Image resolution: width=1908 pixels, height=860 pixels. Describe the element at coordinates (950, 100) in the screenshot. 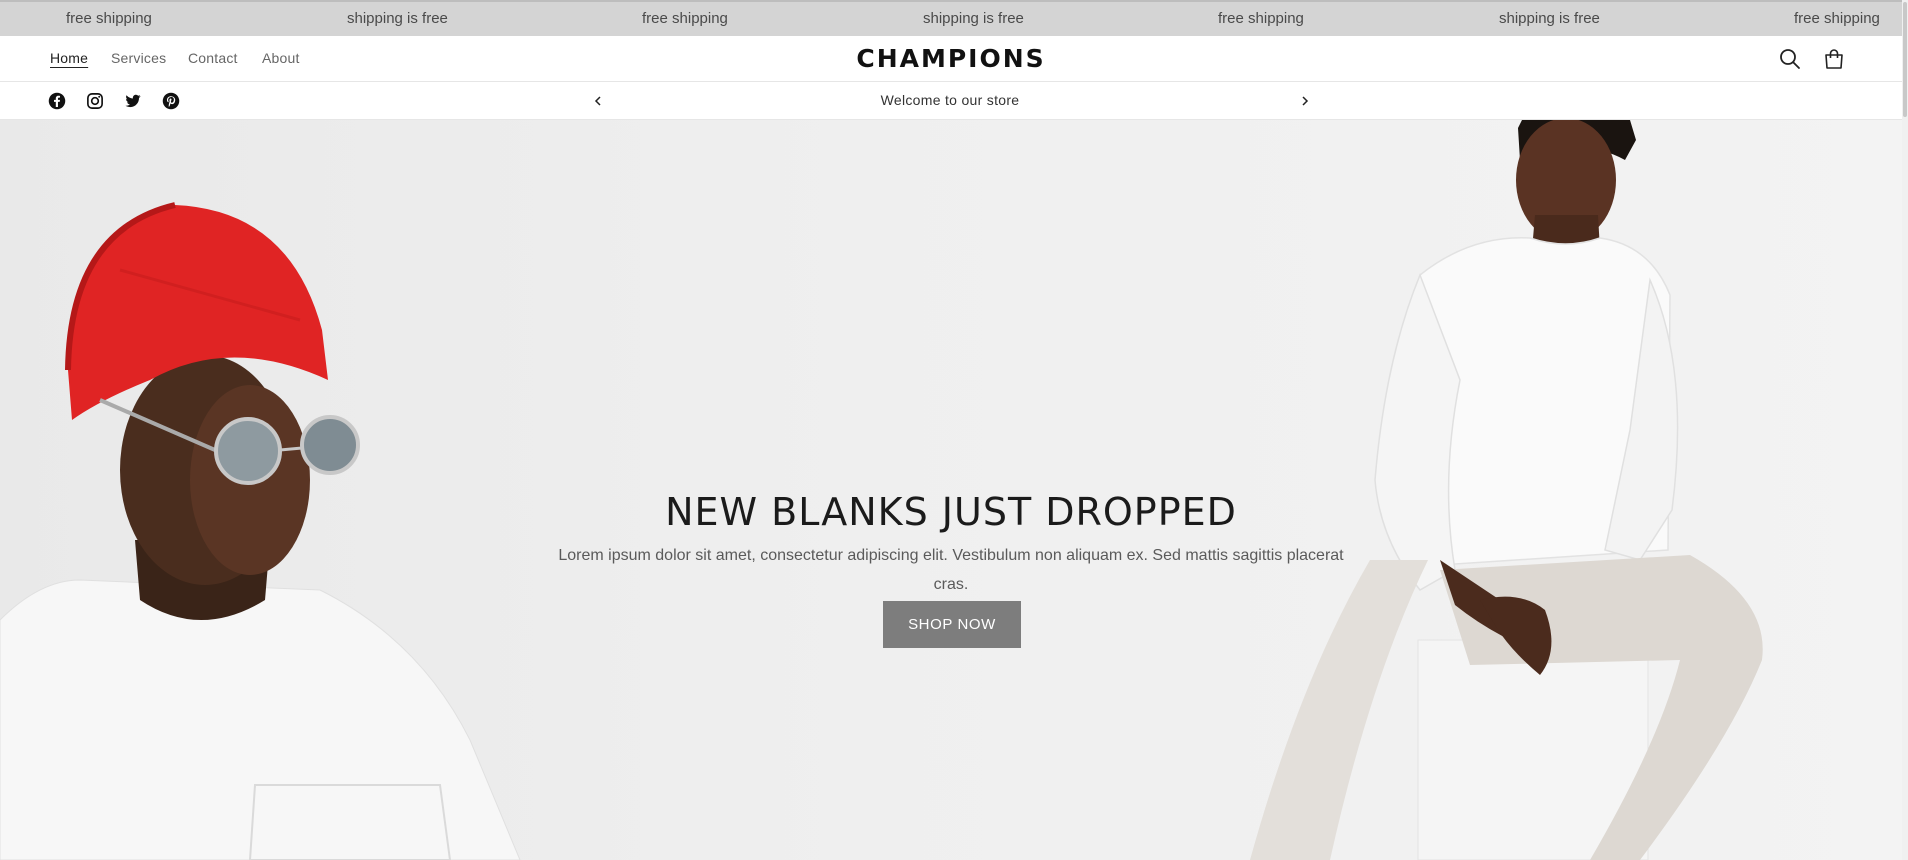

I see `announcement-text: Welcome to our store` at that location.